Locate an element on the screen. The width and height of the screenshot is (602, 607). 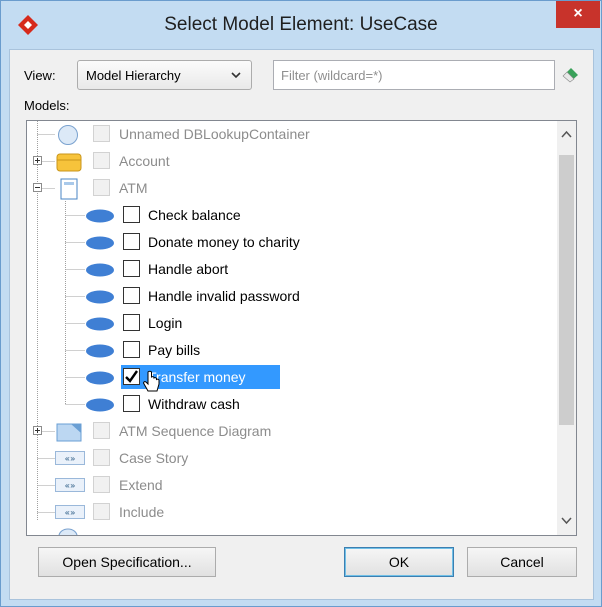
tree-row: Donate money to charity is located at coordinates (292, 242).